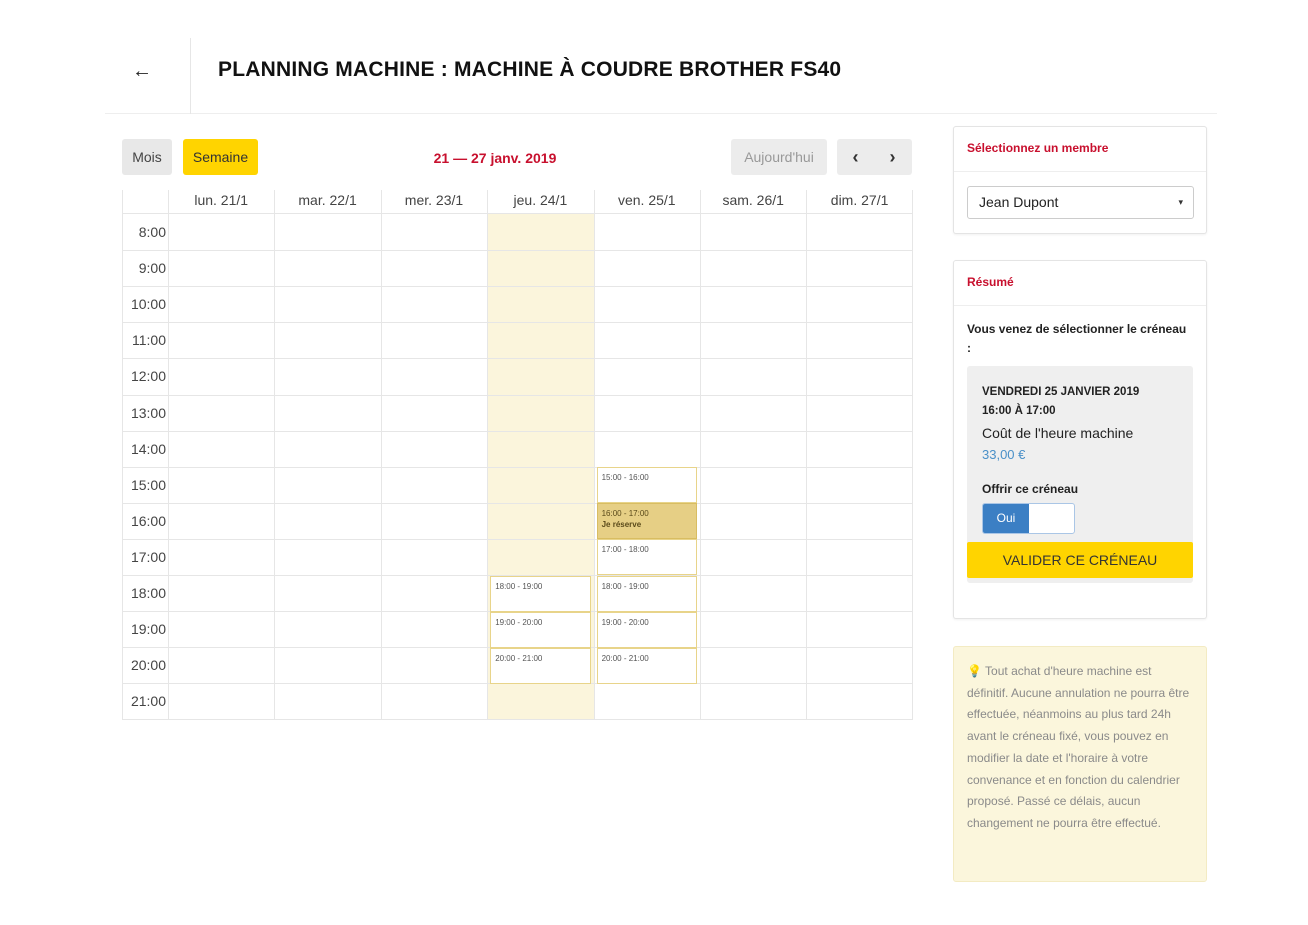 The height and width of the screenshot is (925, 1308). Describe the element at coordinates (1080, 202) in the screenshot. I see `member-select: Jean Dupont ▾` at that location.